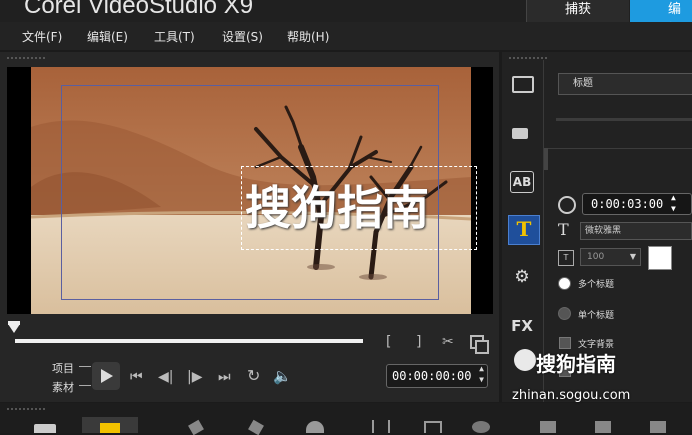 This screenshot has height=435, width=692. What do you see at coordinates (636, 231) in the screenshot?
I see `font-dropdown: 微软雅黑` at bounding box center [636, 231].